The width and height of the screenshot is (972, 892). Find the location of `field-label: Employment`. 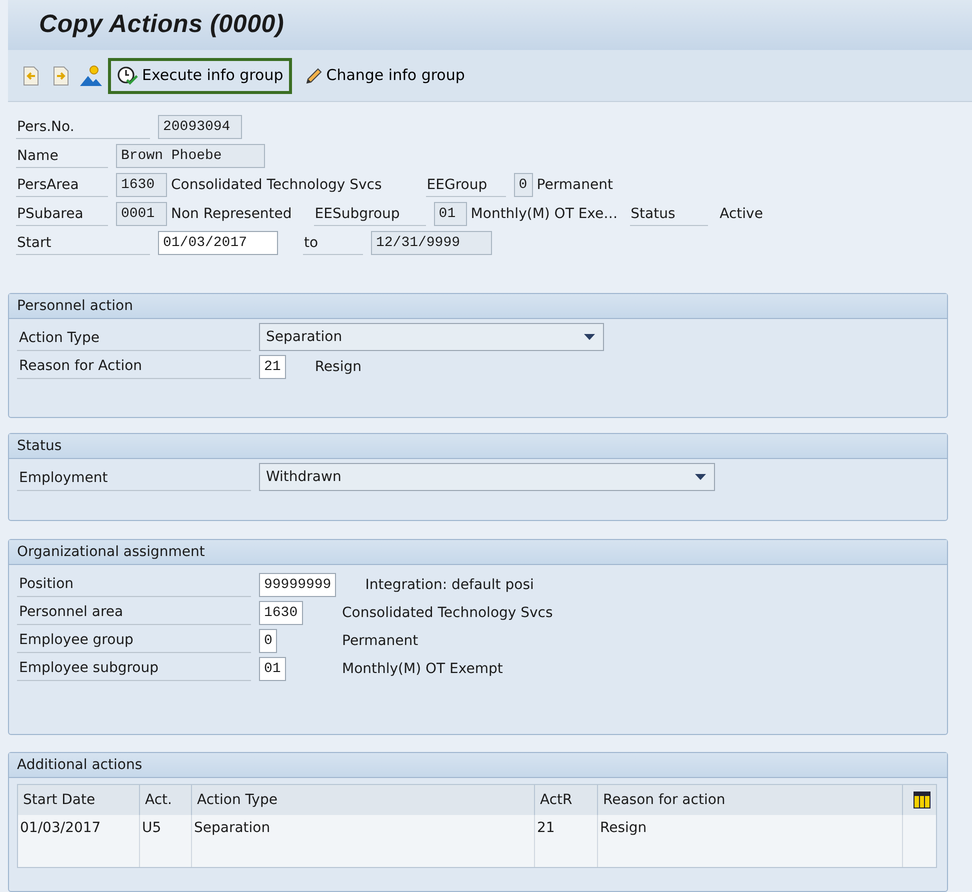

field-label: Employment is located at coordinates (134, 478).